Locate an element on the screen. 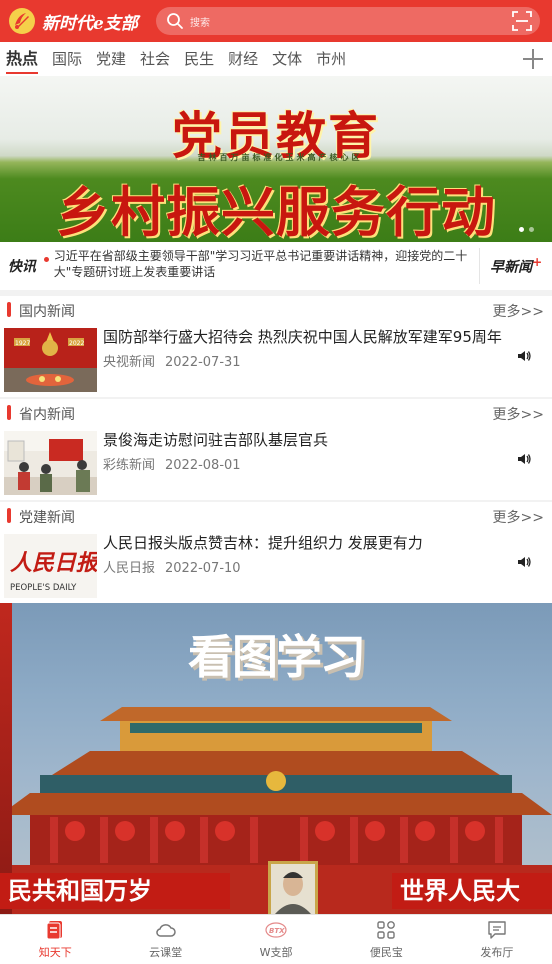  thumb-year-right: 2022 is located at coordinates (76, 343).